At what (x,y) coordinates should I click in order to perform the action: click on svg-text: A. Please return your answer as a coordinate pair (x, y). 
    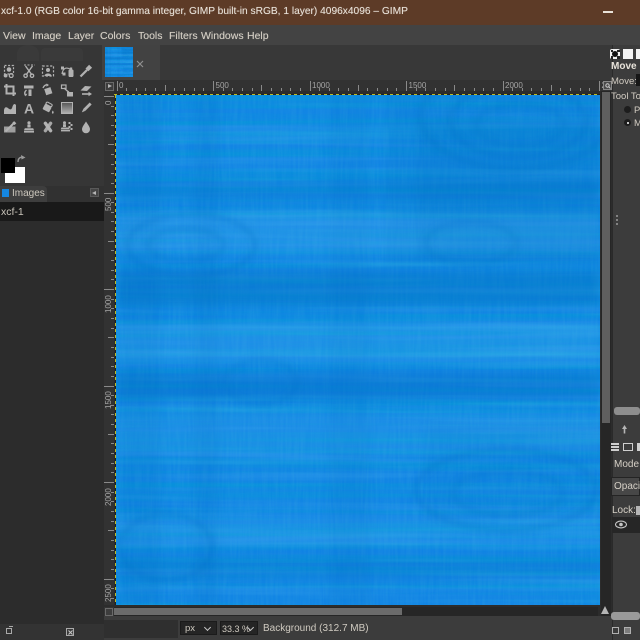
    Looking at the image, I should click on (29, 108).